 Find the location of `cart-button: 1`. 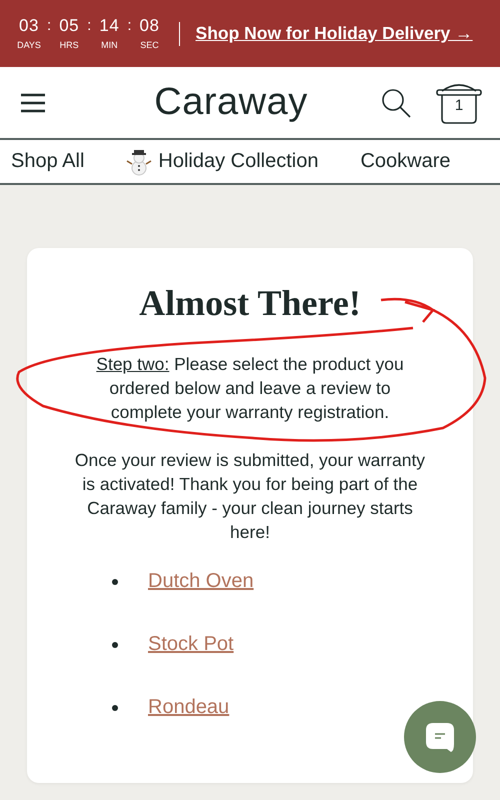

cart-button: 1 is located at coordinates (459, 102).